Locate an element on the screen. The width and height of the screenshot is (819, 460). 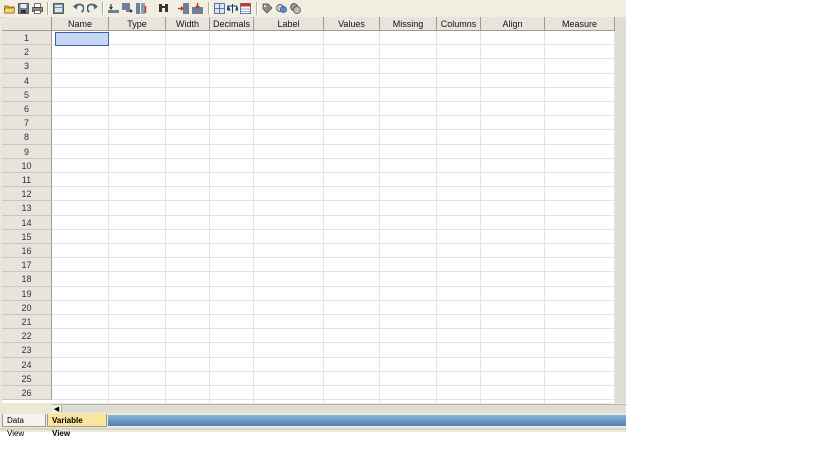
tab-data-view: Data View is located at coordinates (24, 426).